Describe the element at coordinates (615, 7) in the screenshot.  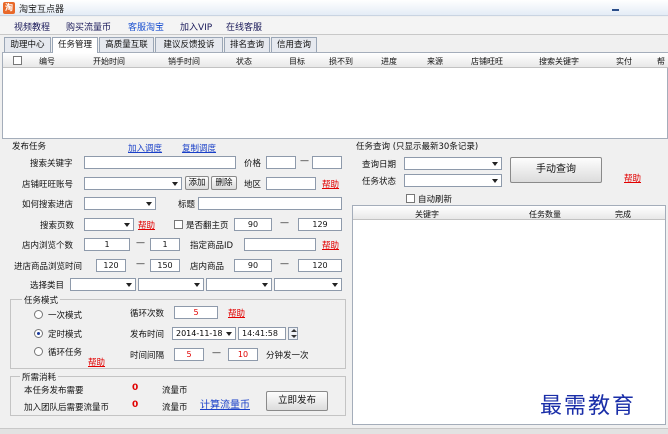
I see `minimize-icon` at that location.